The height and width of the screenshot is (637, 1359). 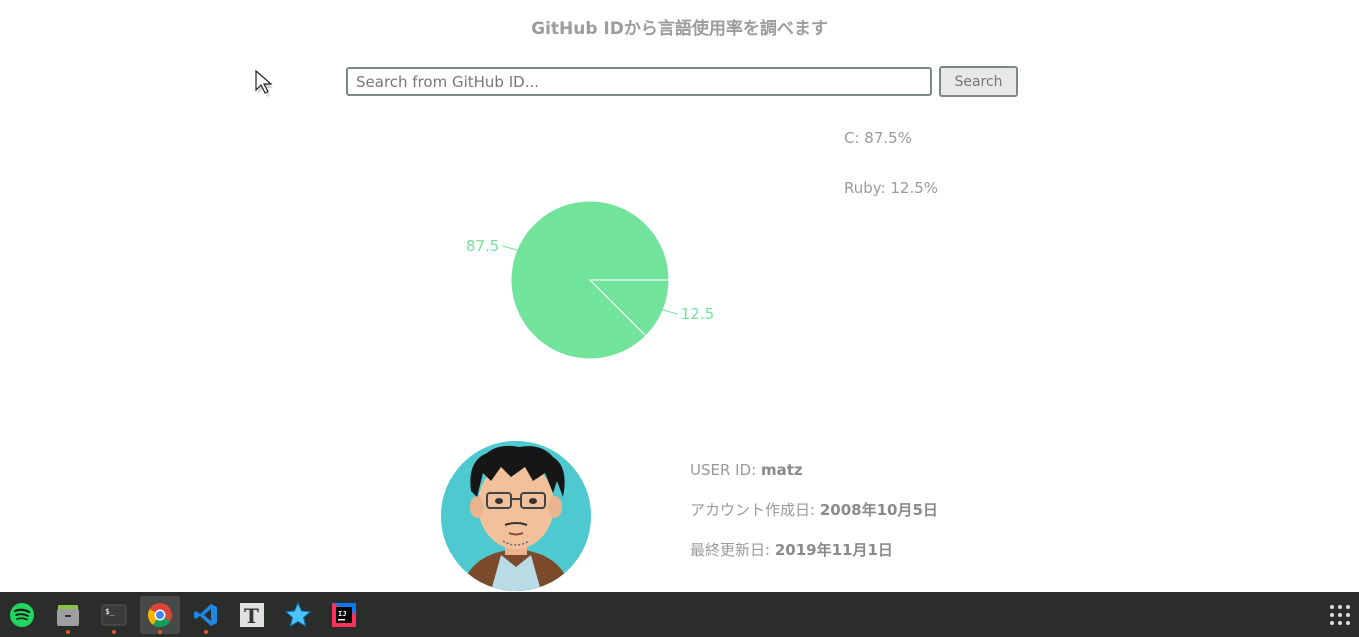 I want to click on taskbar-intellij: IJ, so click(x=344, y=615).